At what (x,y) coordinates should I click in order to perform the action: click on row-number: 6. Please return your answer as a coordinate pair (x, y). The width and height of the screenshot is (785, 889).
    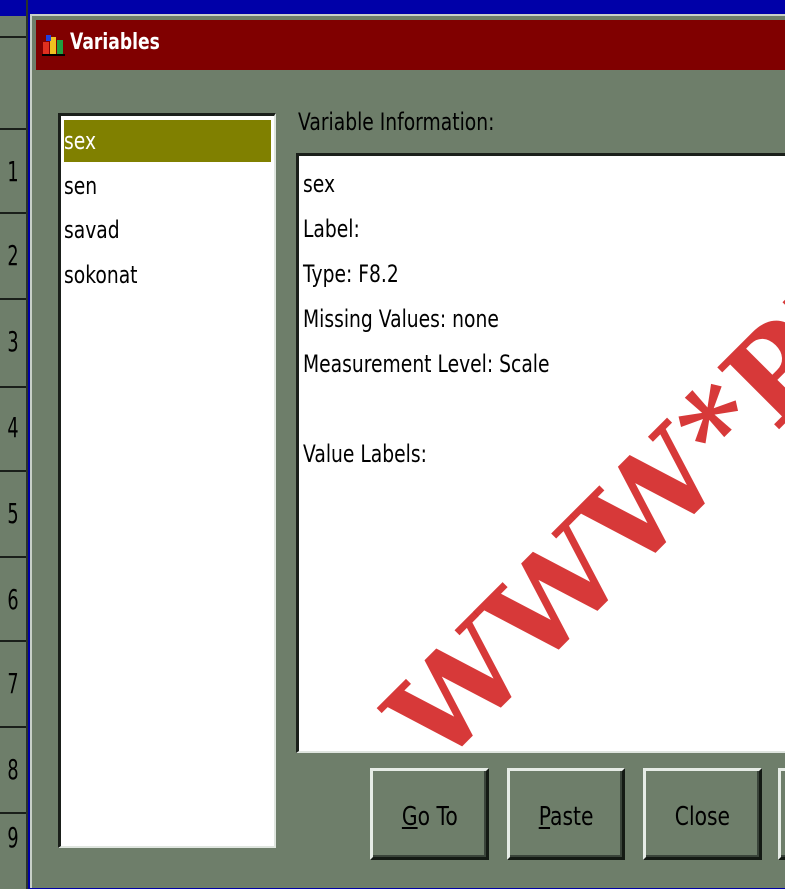
    Looking at the image, I should click on (13, 600).